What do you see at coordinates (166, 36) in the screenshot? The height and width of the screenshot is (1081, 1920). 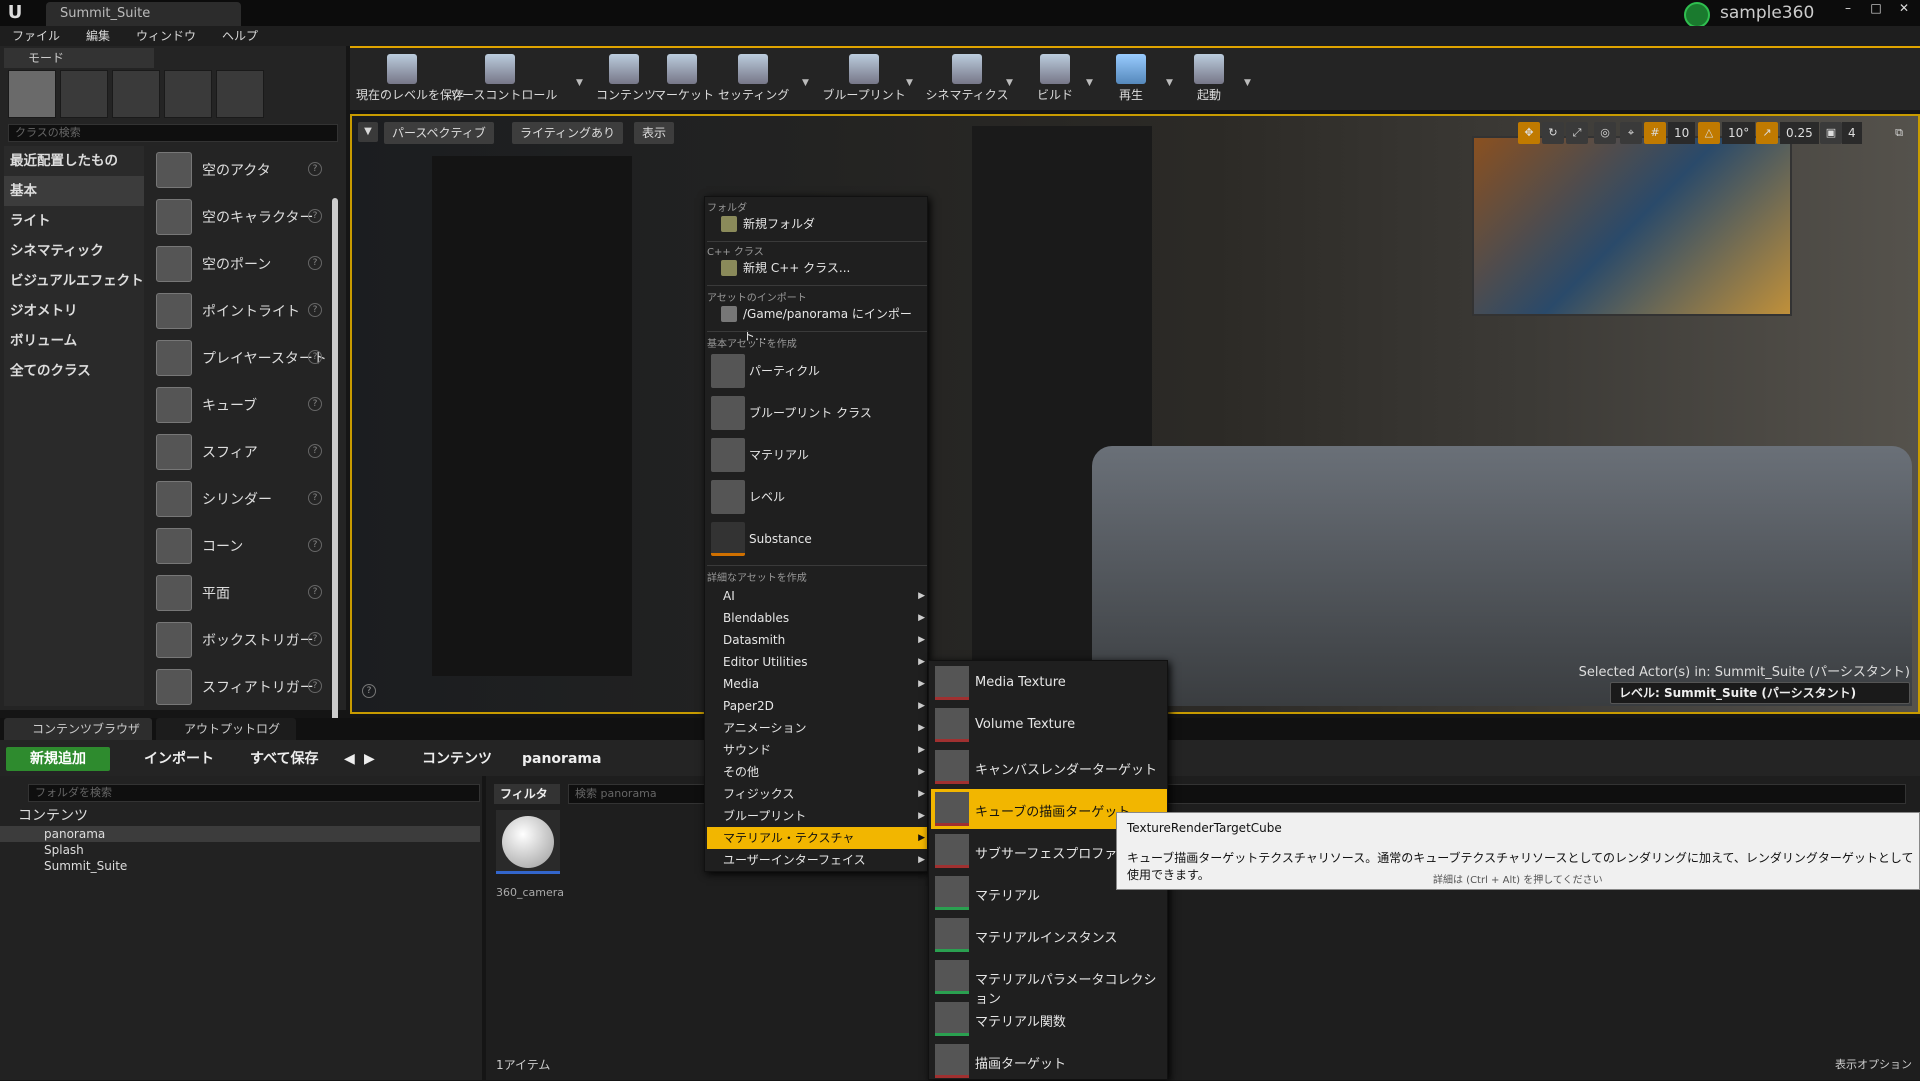 I see `menu-window: ウィンドウ` at bounding box center [166, 36].